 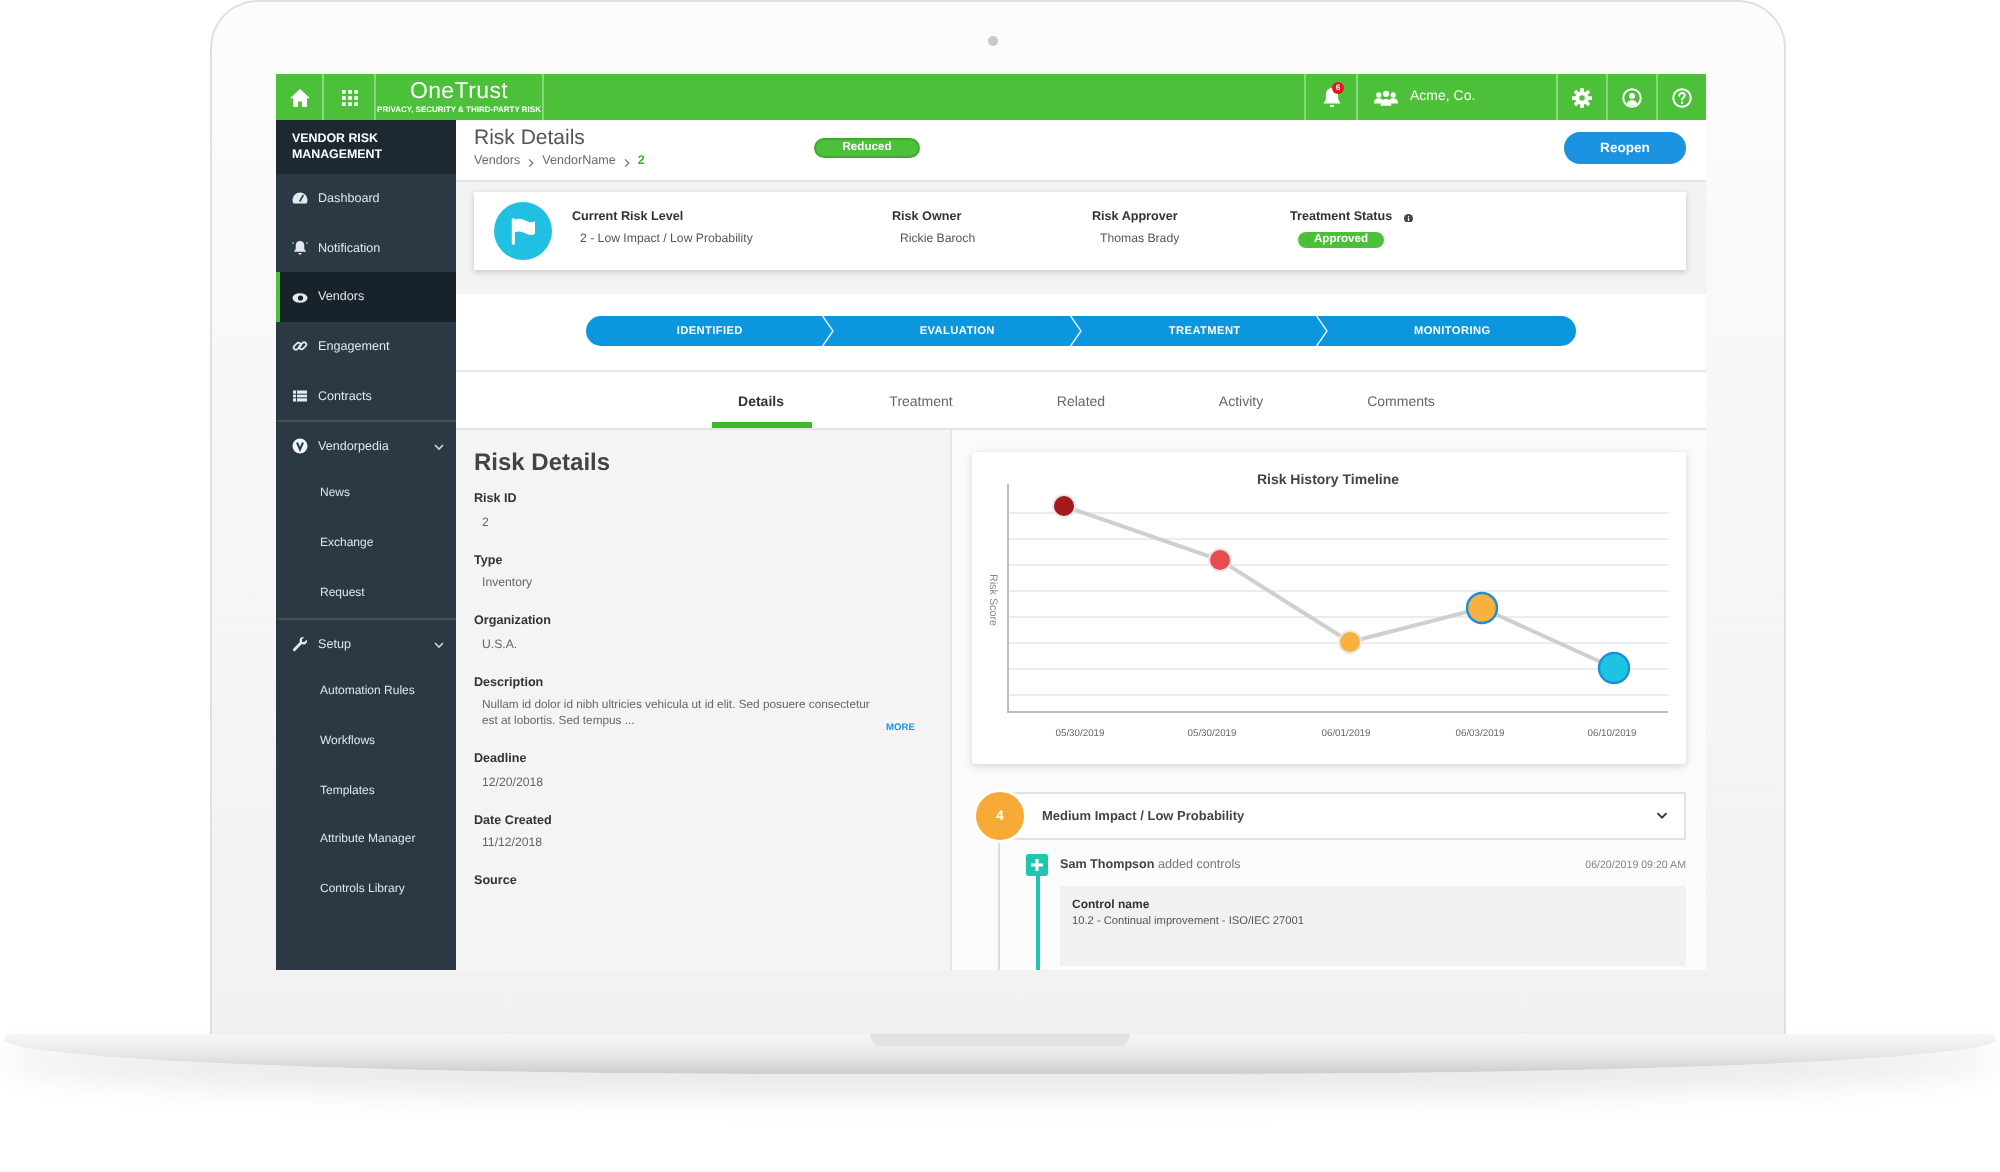 I want to click on logo-text: OneTrust, so click(x=459, y=92).